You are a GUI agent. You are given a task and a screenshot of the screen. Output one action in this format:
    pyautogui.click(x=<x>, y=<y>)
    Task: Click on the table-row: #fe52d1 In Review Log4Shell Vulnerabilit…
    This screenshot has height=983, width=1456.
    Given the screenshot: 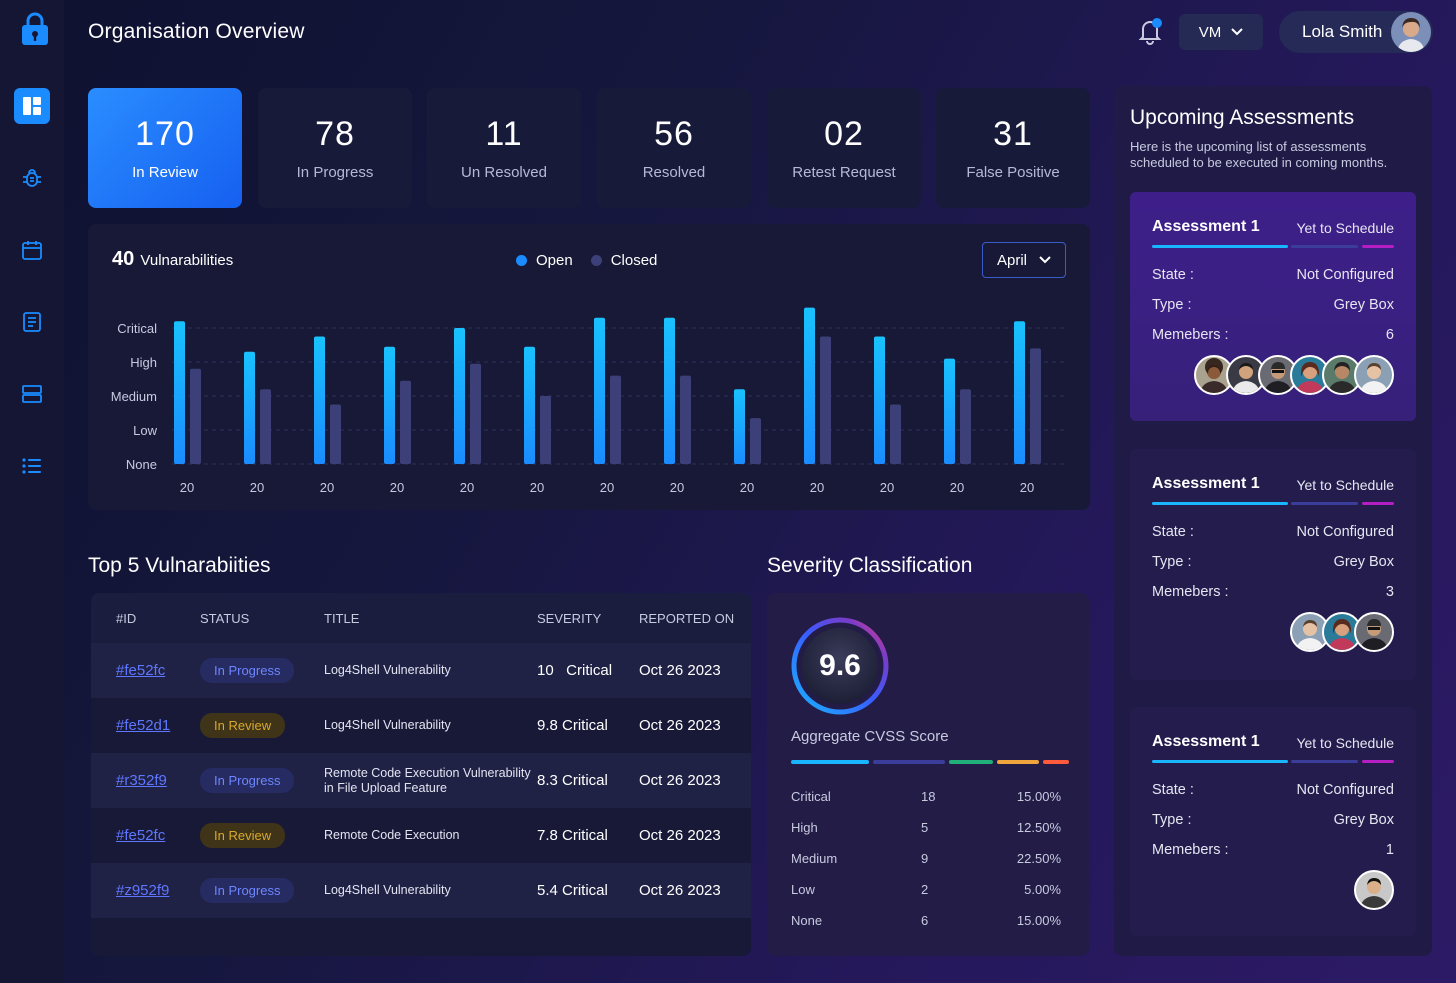 What is the action you would take?
    pyautogui.click(x=421, y=725)
    